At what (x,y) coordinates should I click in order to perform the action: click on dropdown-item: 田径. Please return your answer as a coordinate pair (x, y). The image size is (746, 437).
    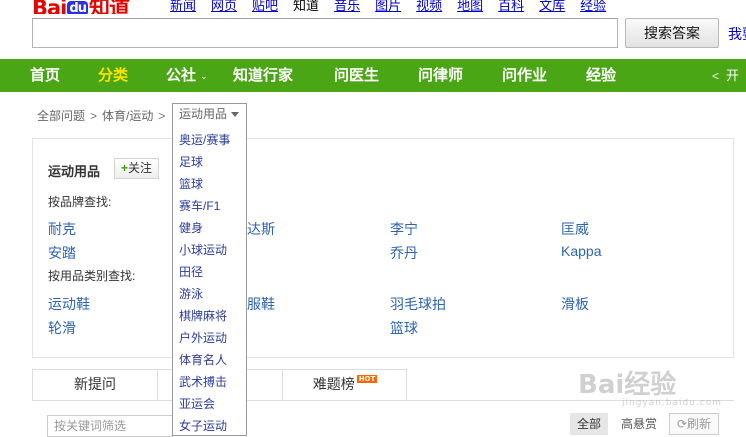
    Looking at the image, I should click on (191, 271).